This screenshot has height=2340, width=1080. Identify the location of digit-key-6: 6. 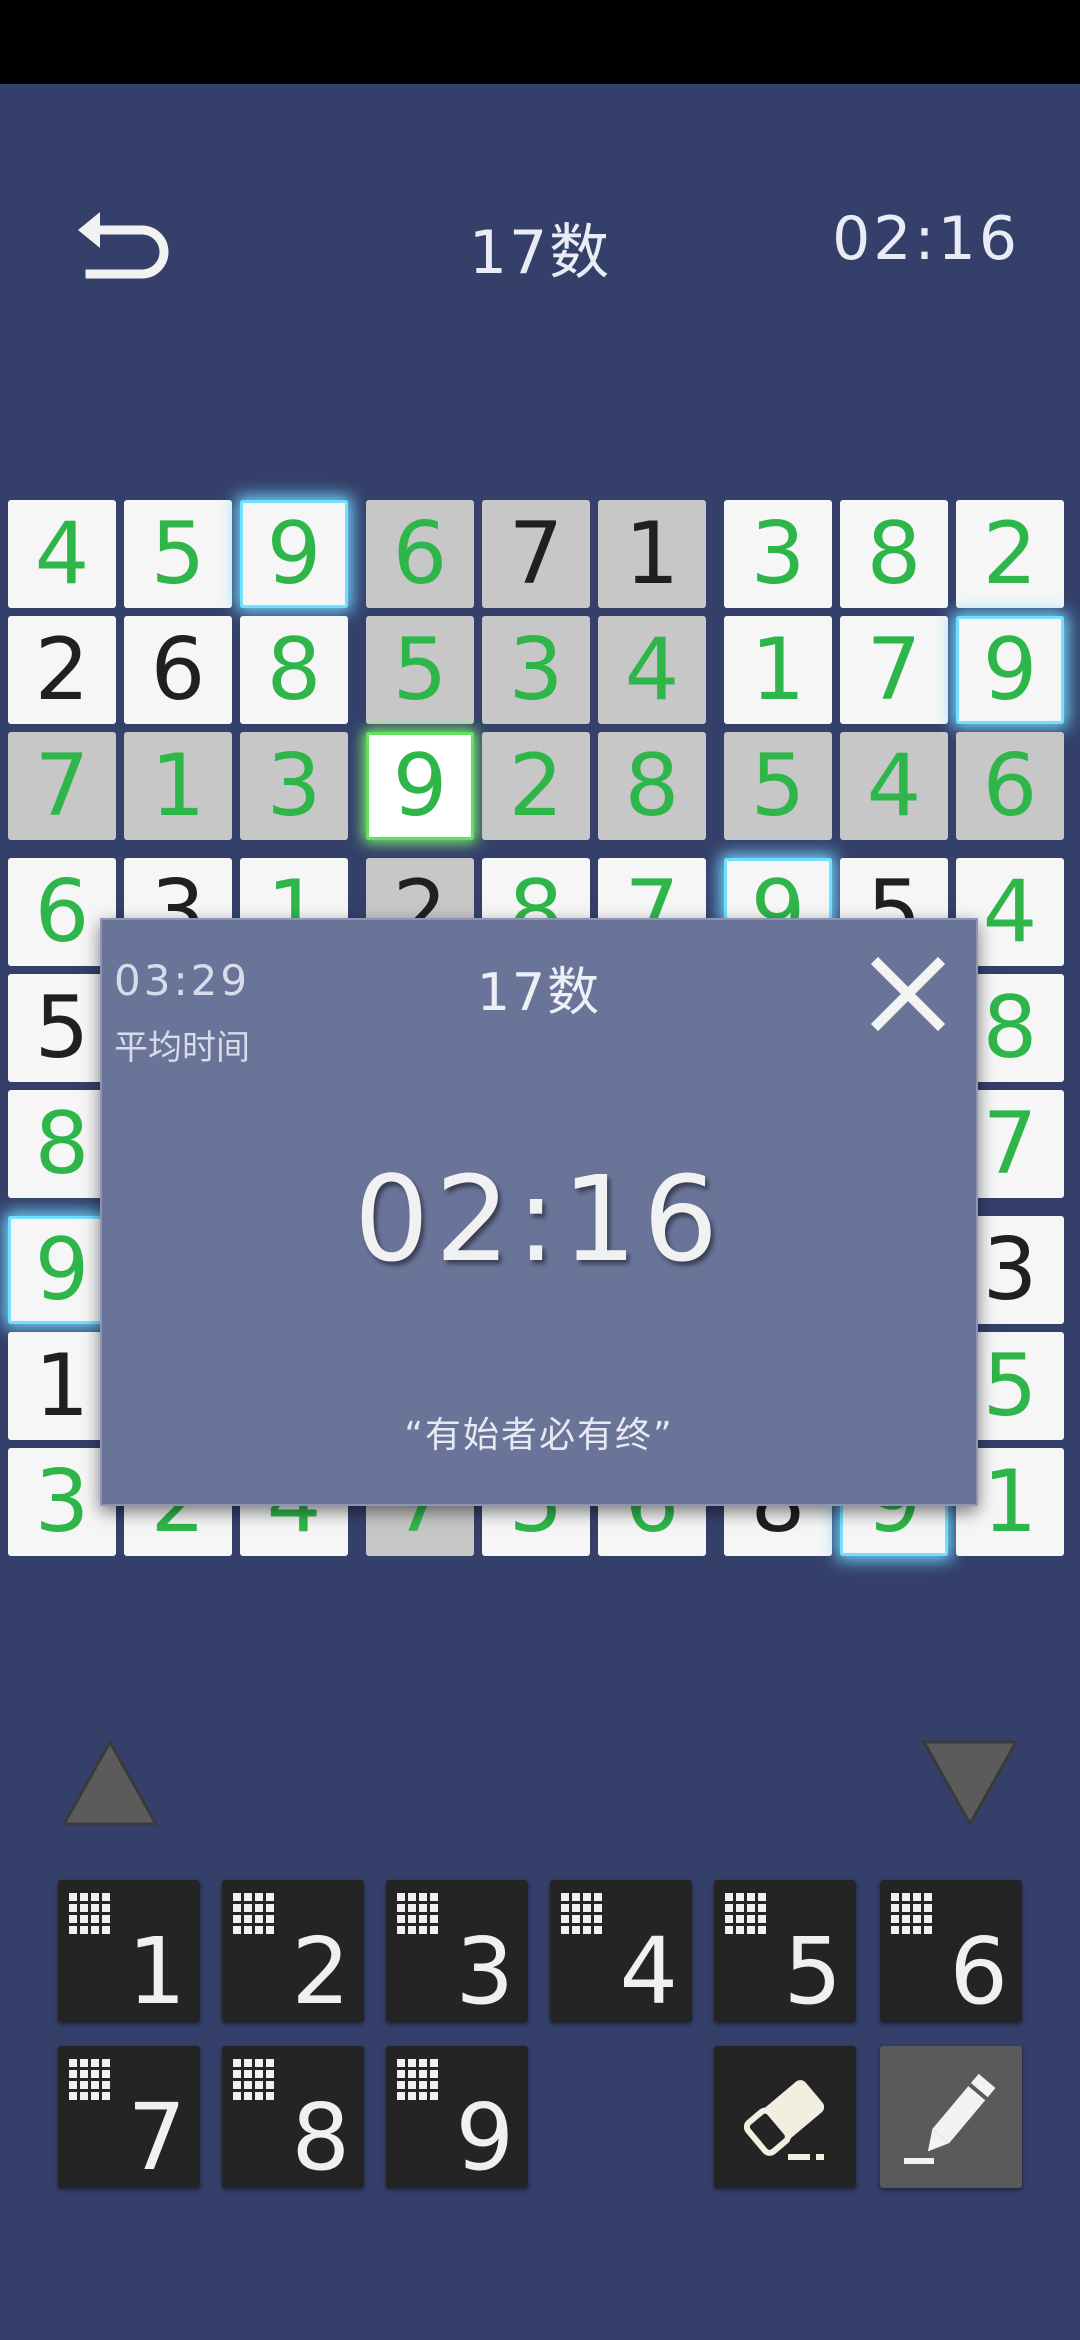
(951, 1951).